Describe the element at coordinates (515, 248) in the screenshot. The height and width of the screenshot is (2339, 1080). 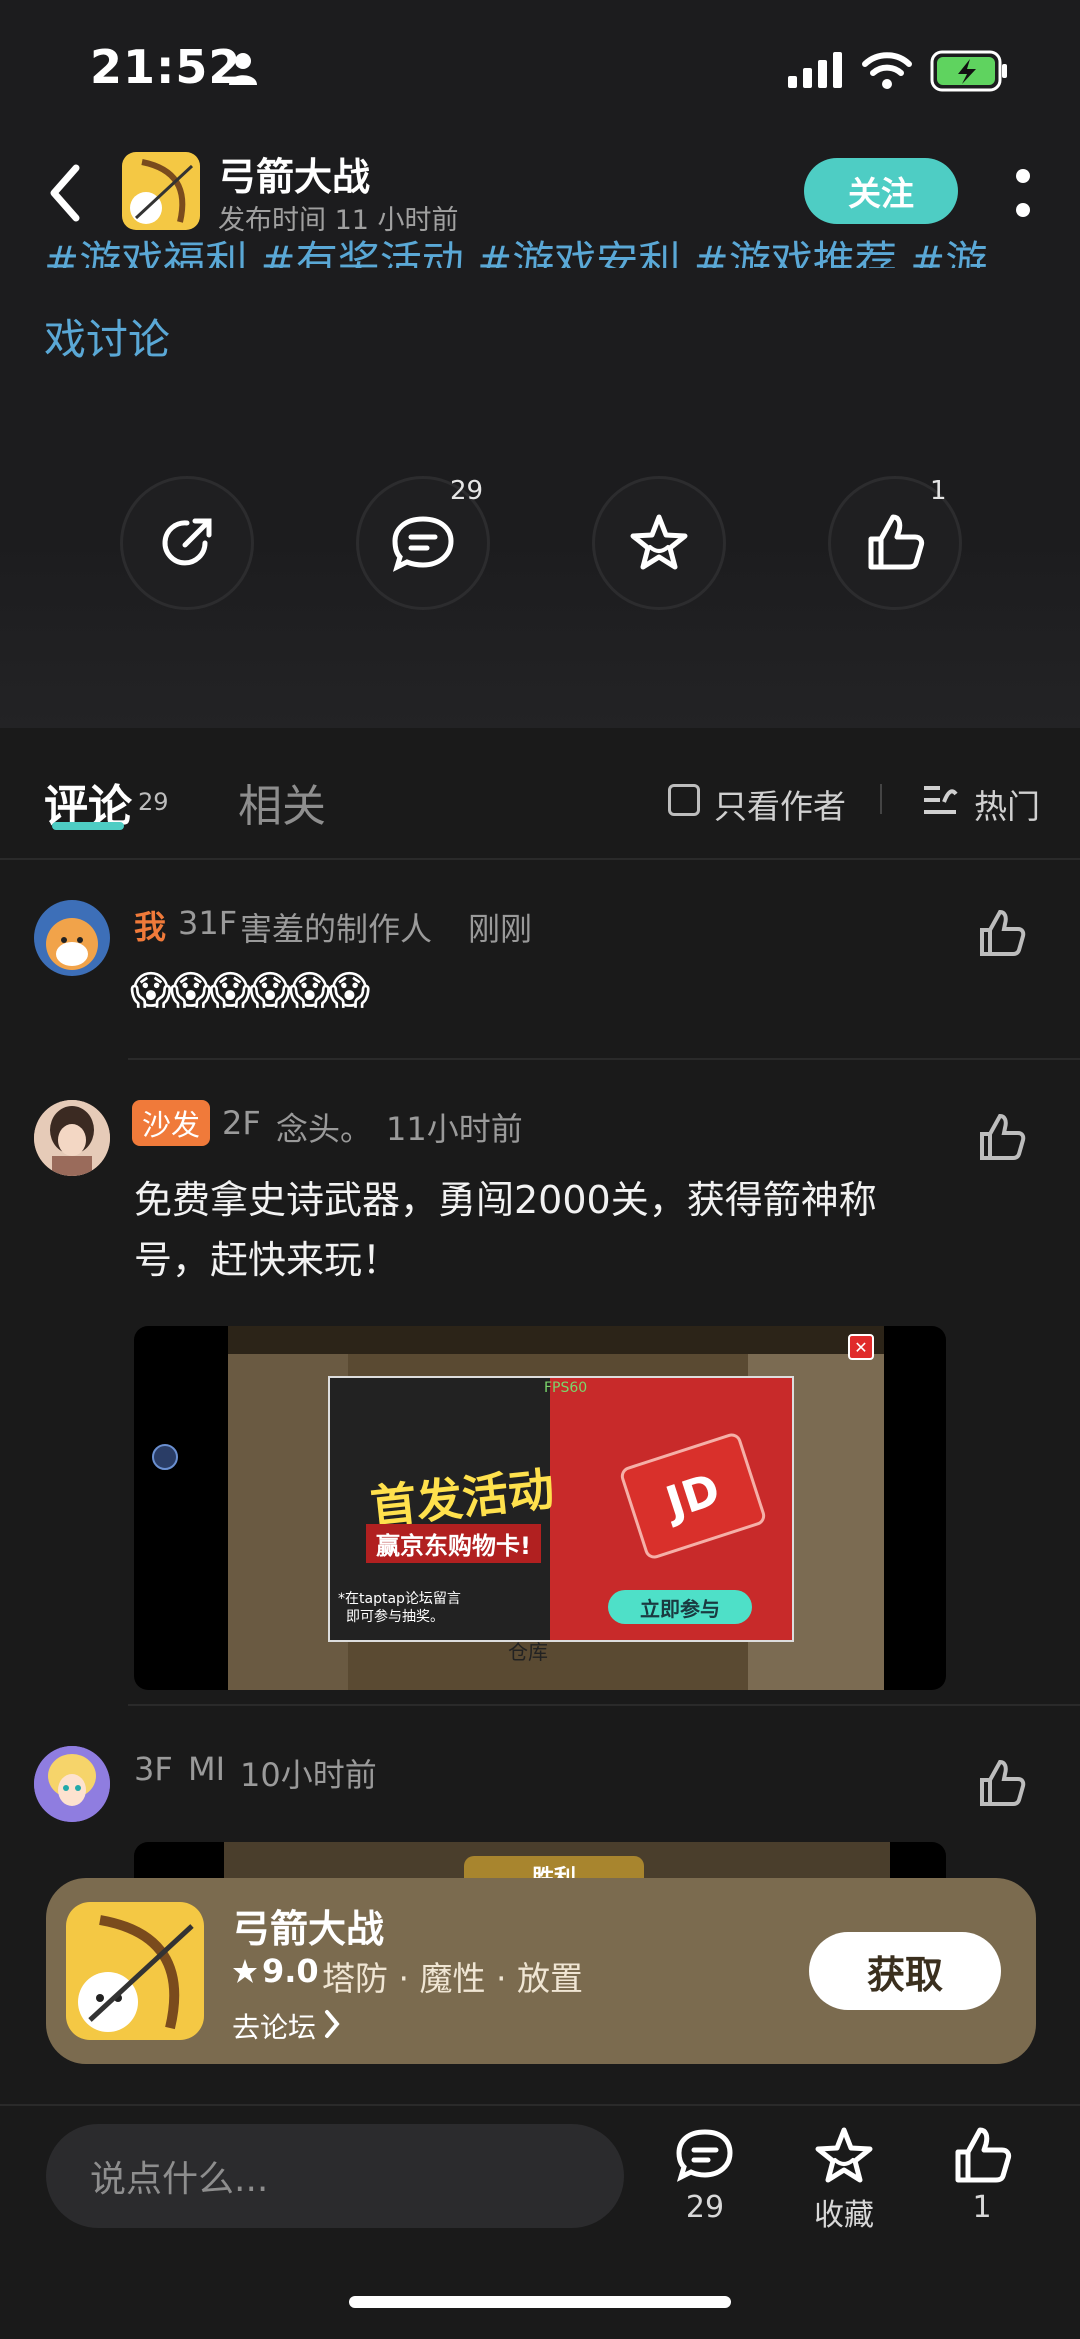
I see `tags-line-1: #游戏福利 #有奖活动 #游戏安利 #游戏推荐 #游` at that location.